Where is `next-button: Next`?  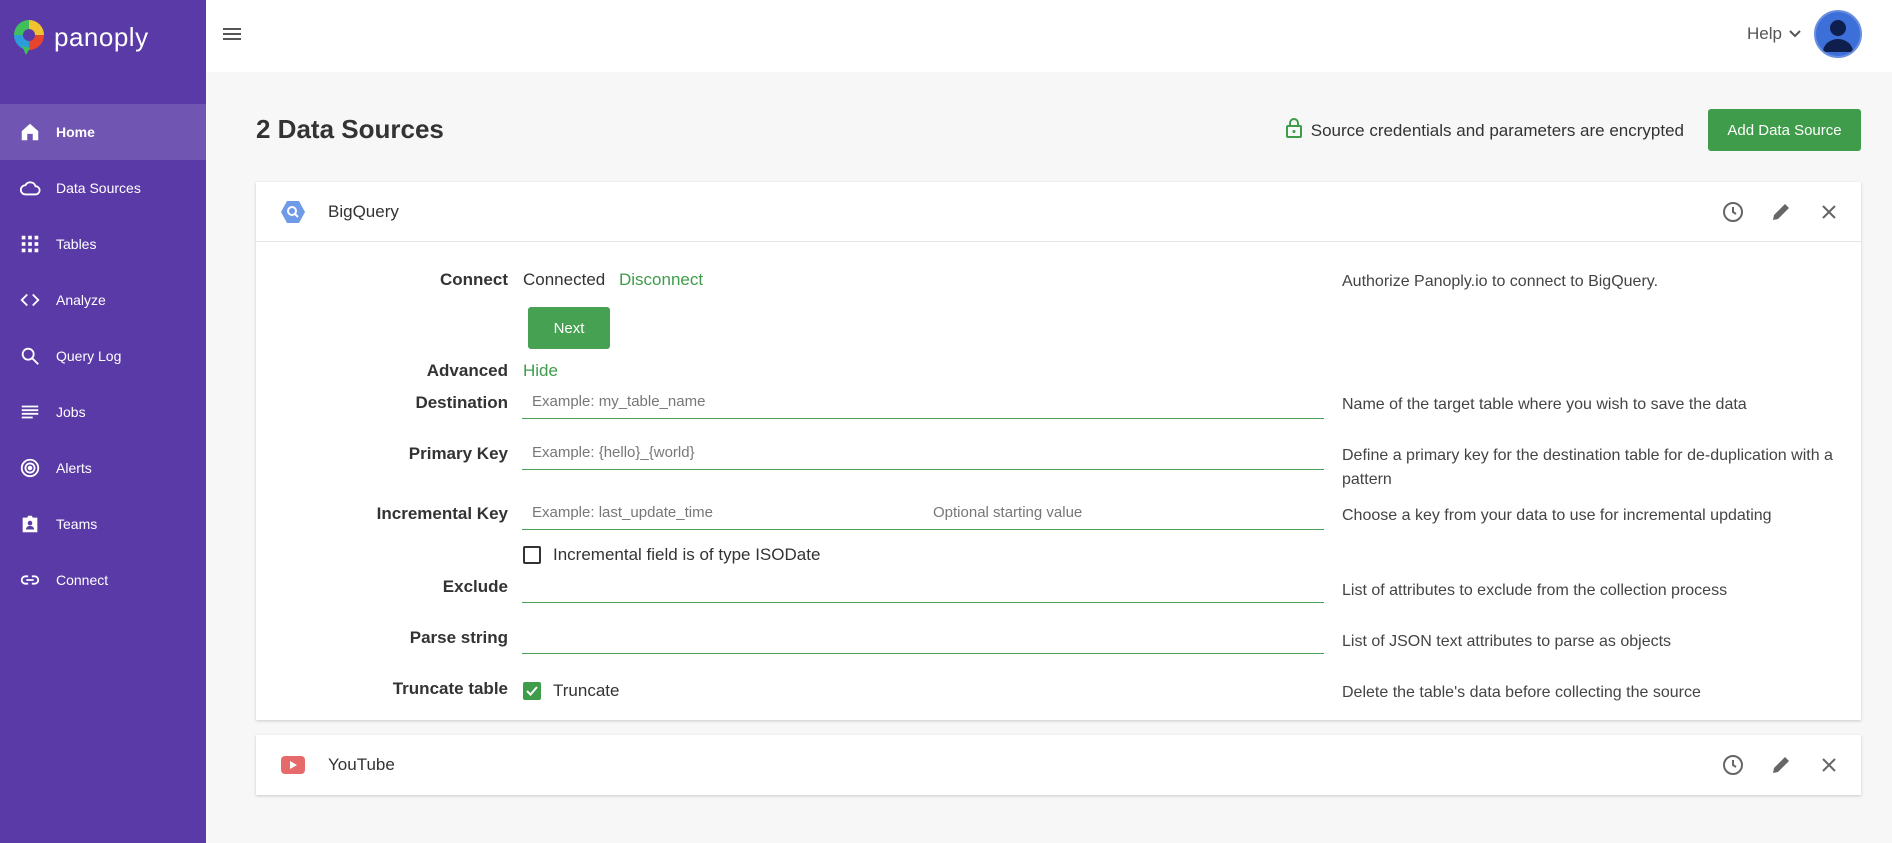
next-button: Next is located at coordinates (569, 328).